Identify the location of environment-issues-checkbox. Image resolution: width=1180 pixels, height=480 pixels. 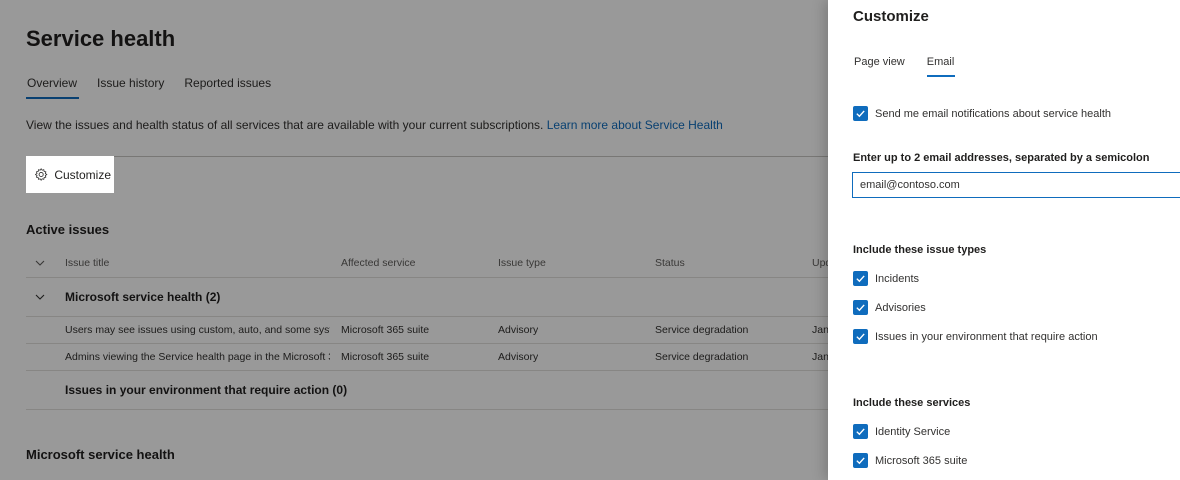
(860, 336).